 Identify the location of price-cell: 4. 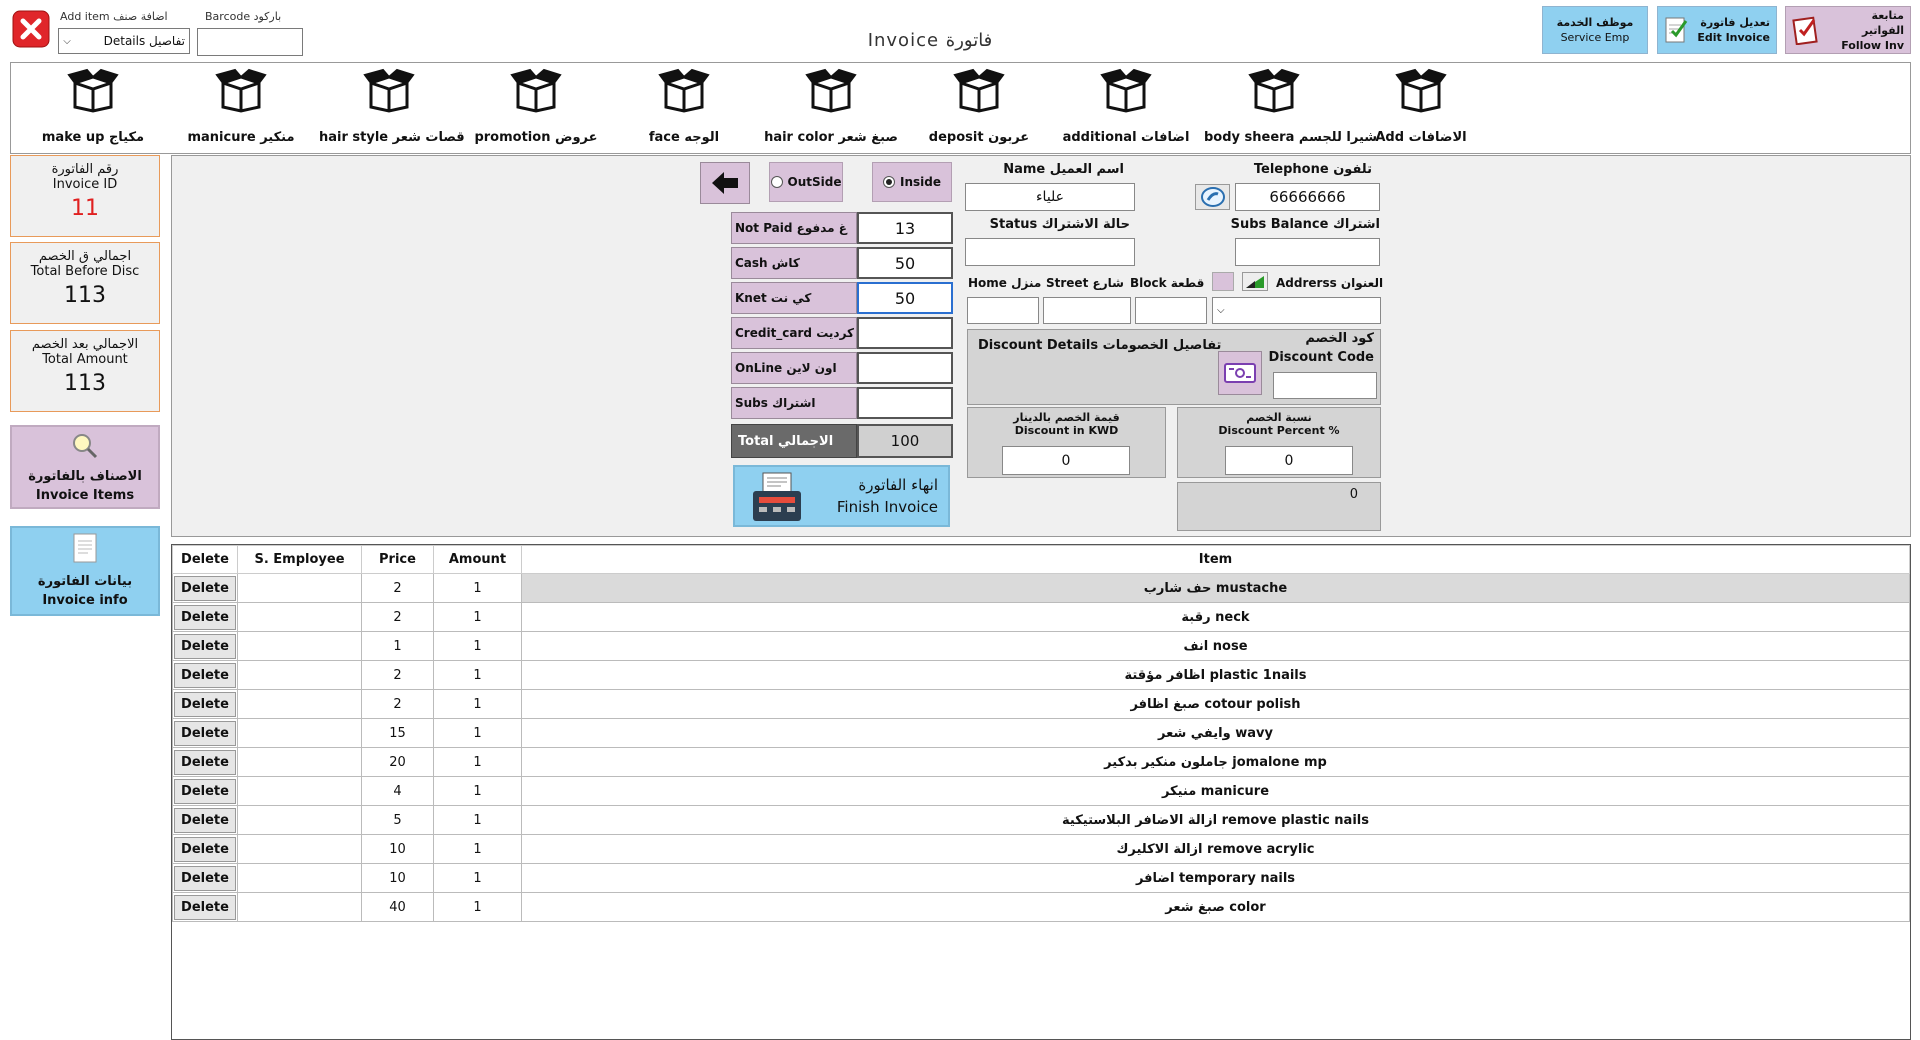
(397, 791).